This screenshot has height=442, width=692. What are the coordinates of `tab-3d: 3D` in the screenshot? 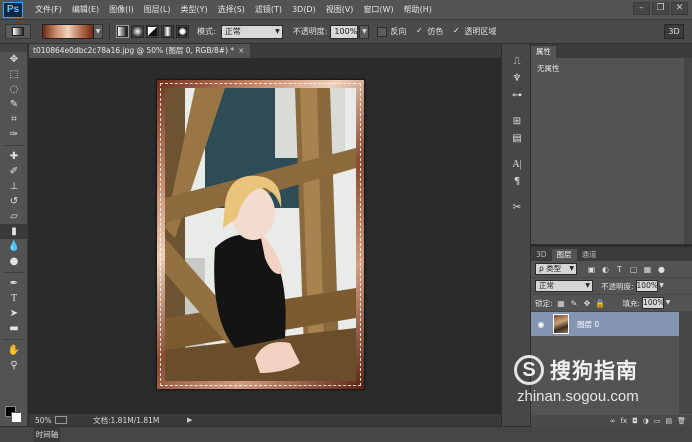 It's located at (541, 255).